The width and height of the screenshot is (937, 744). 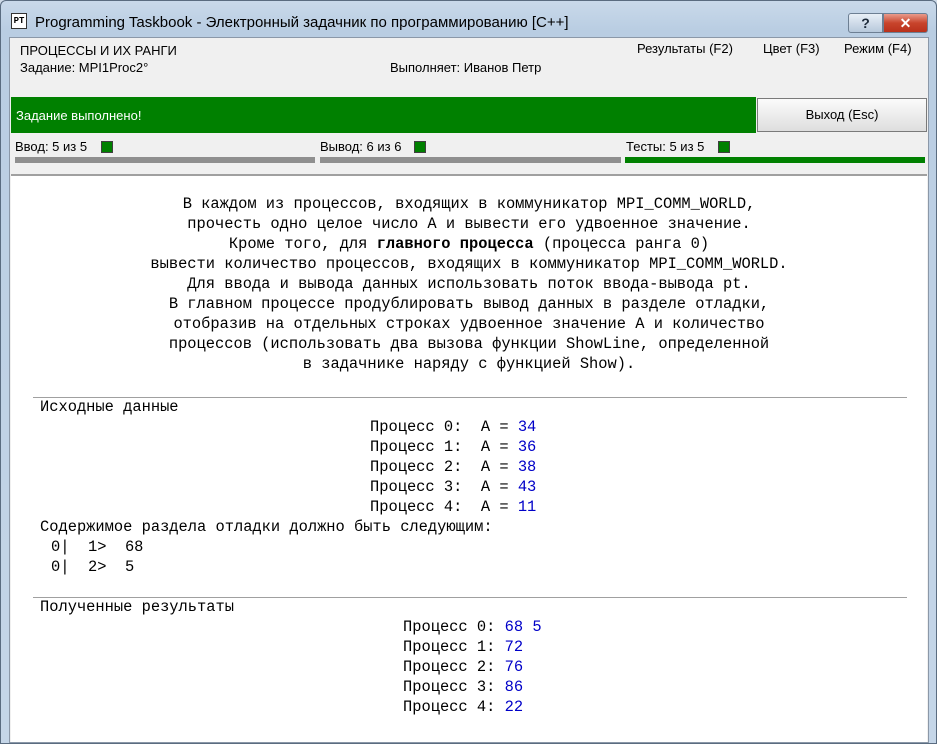 I want to click on menu-mode: Режим (F4), so click(x=878, y=48).